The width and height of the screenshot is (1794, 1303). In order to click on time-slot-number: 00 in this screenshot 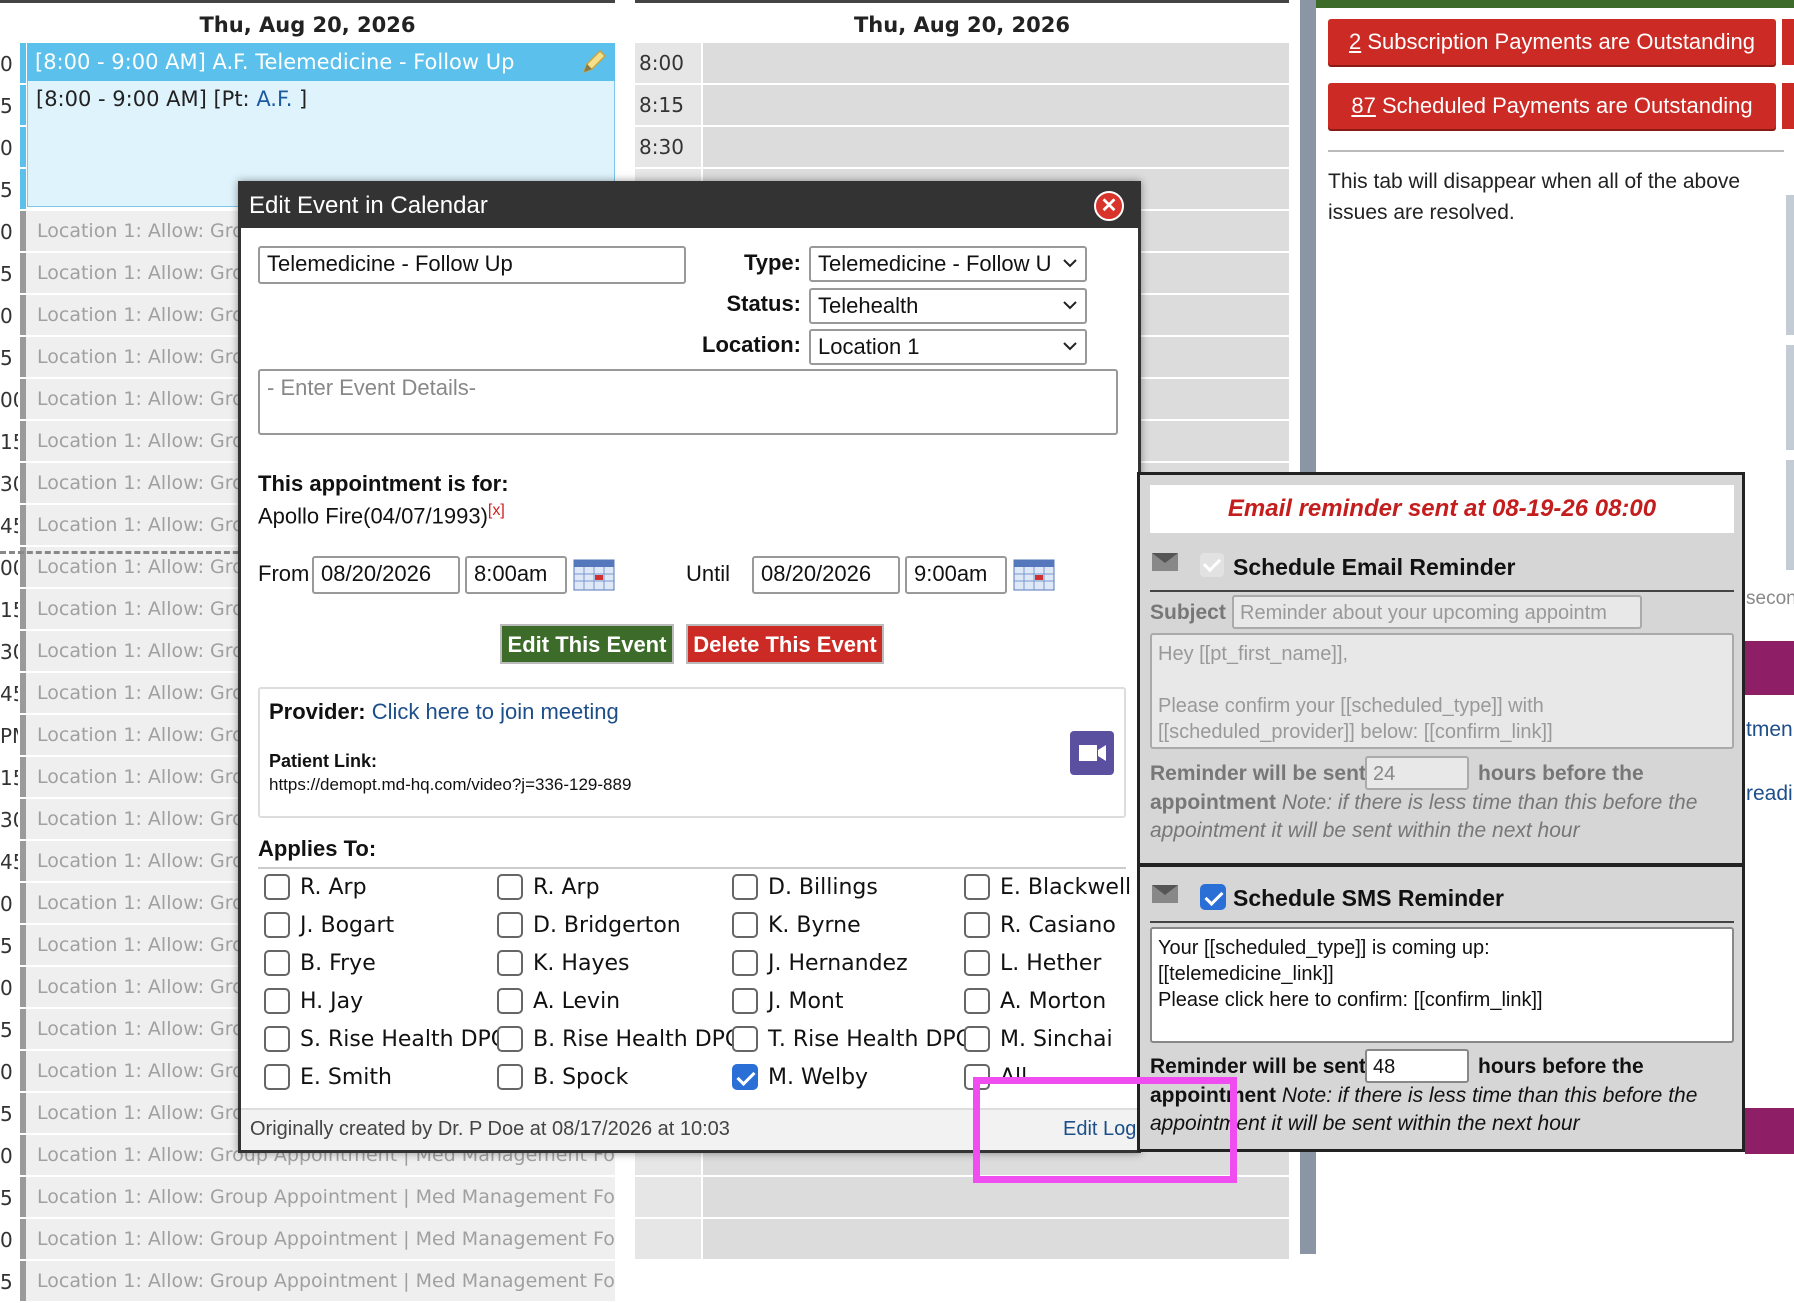, I will do `click(9, 400)`.